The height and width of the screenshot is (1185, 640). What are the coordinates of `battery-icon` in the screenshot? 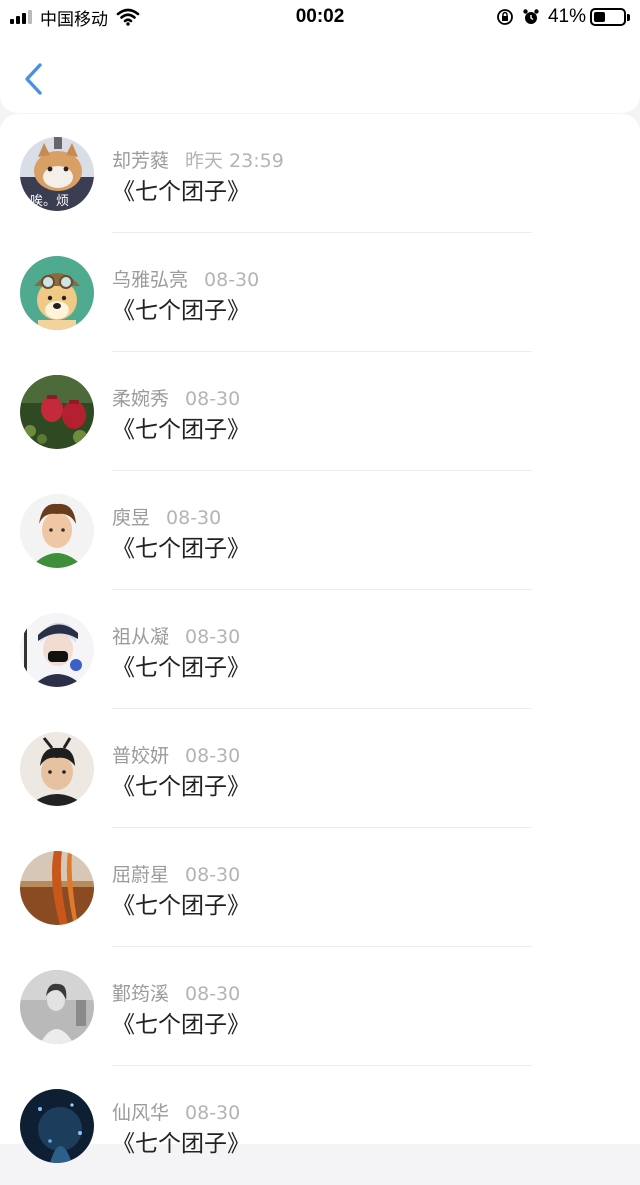 It's located at (608, 17).